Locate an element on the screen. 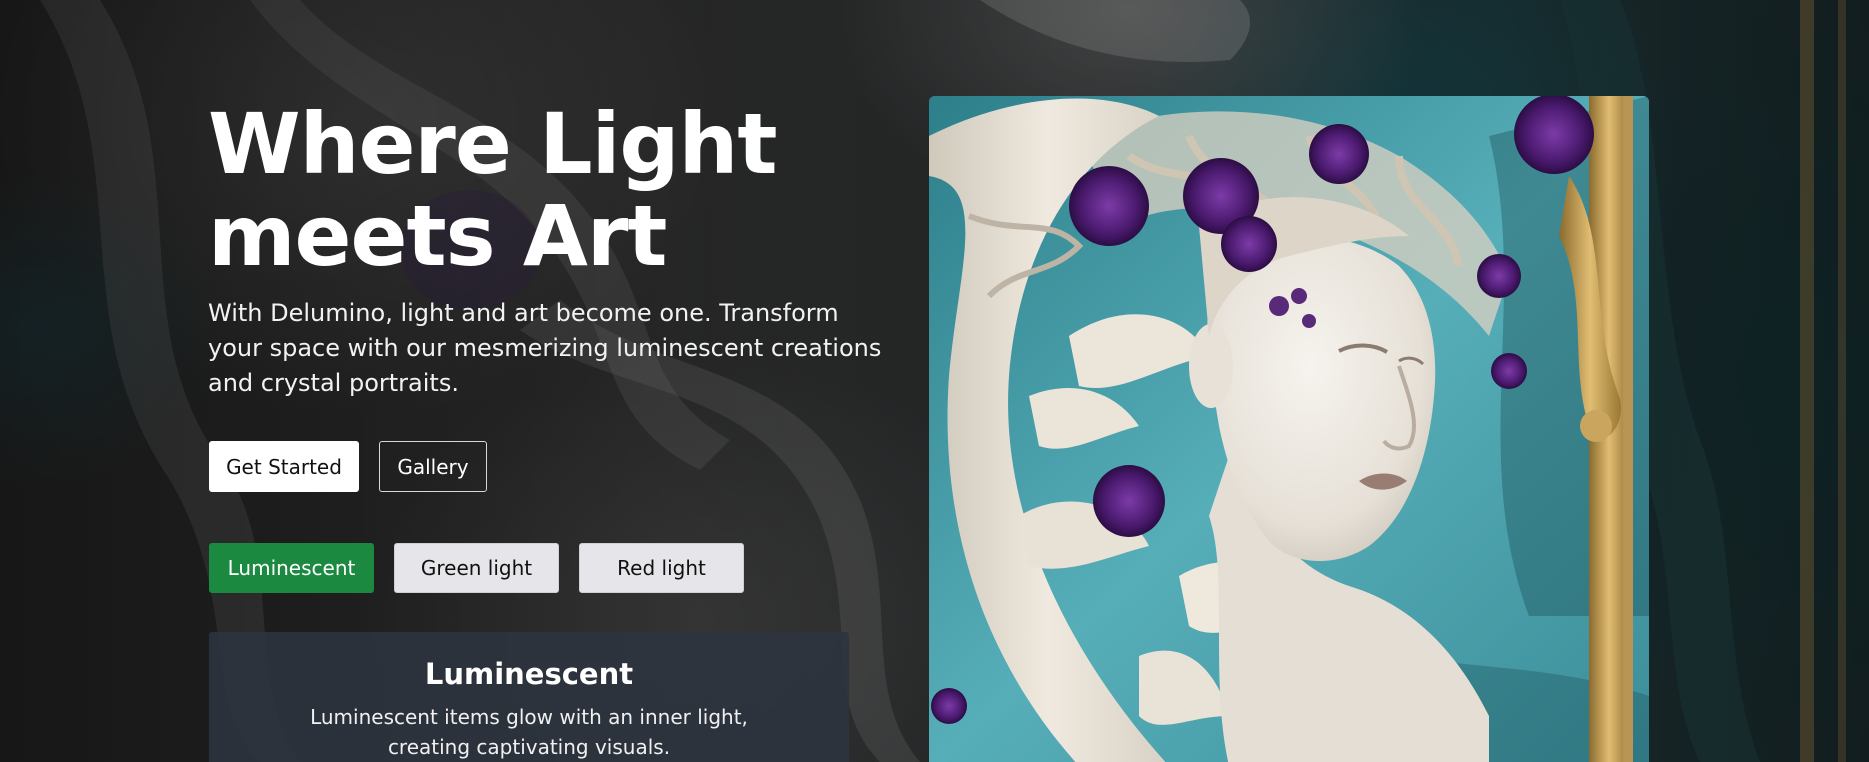  hero-title-line-2: meets Art is located at coordinates (437, 236).